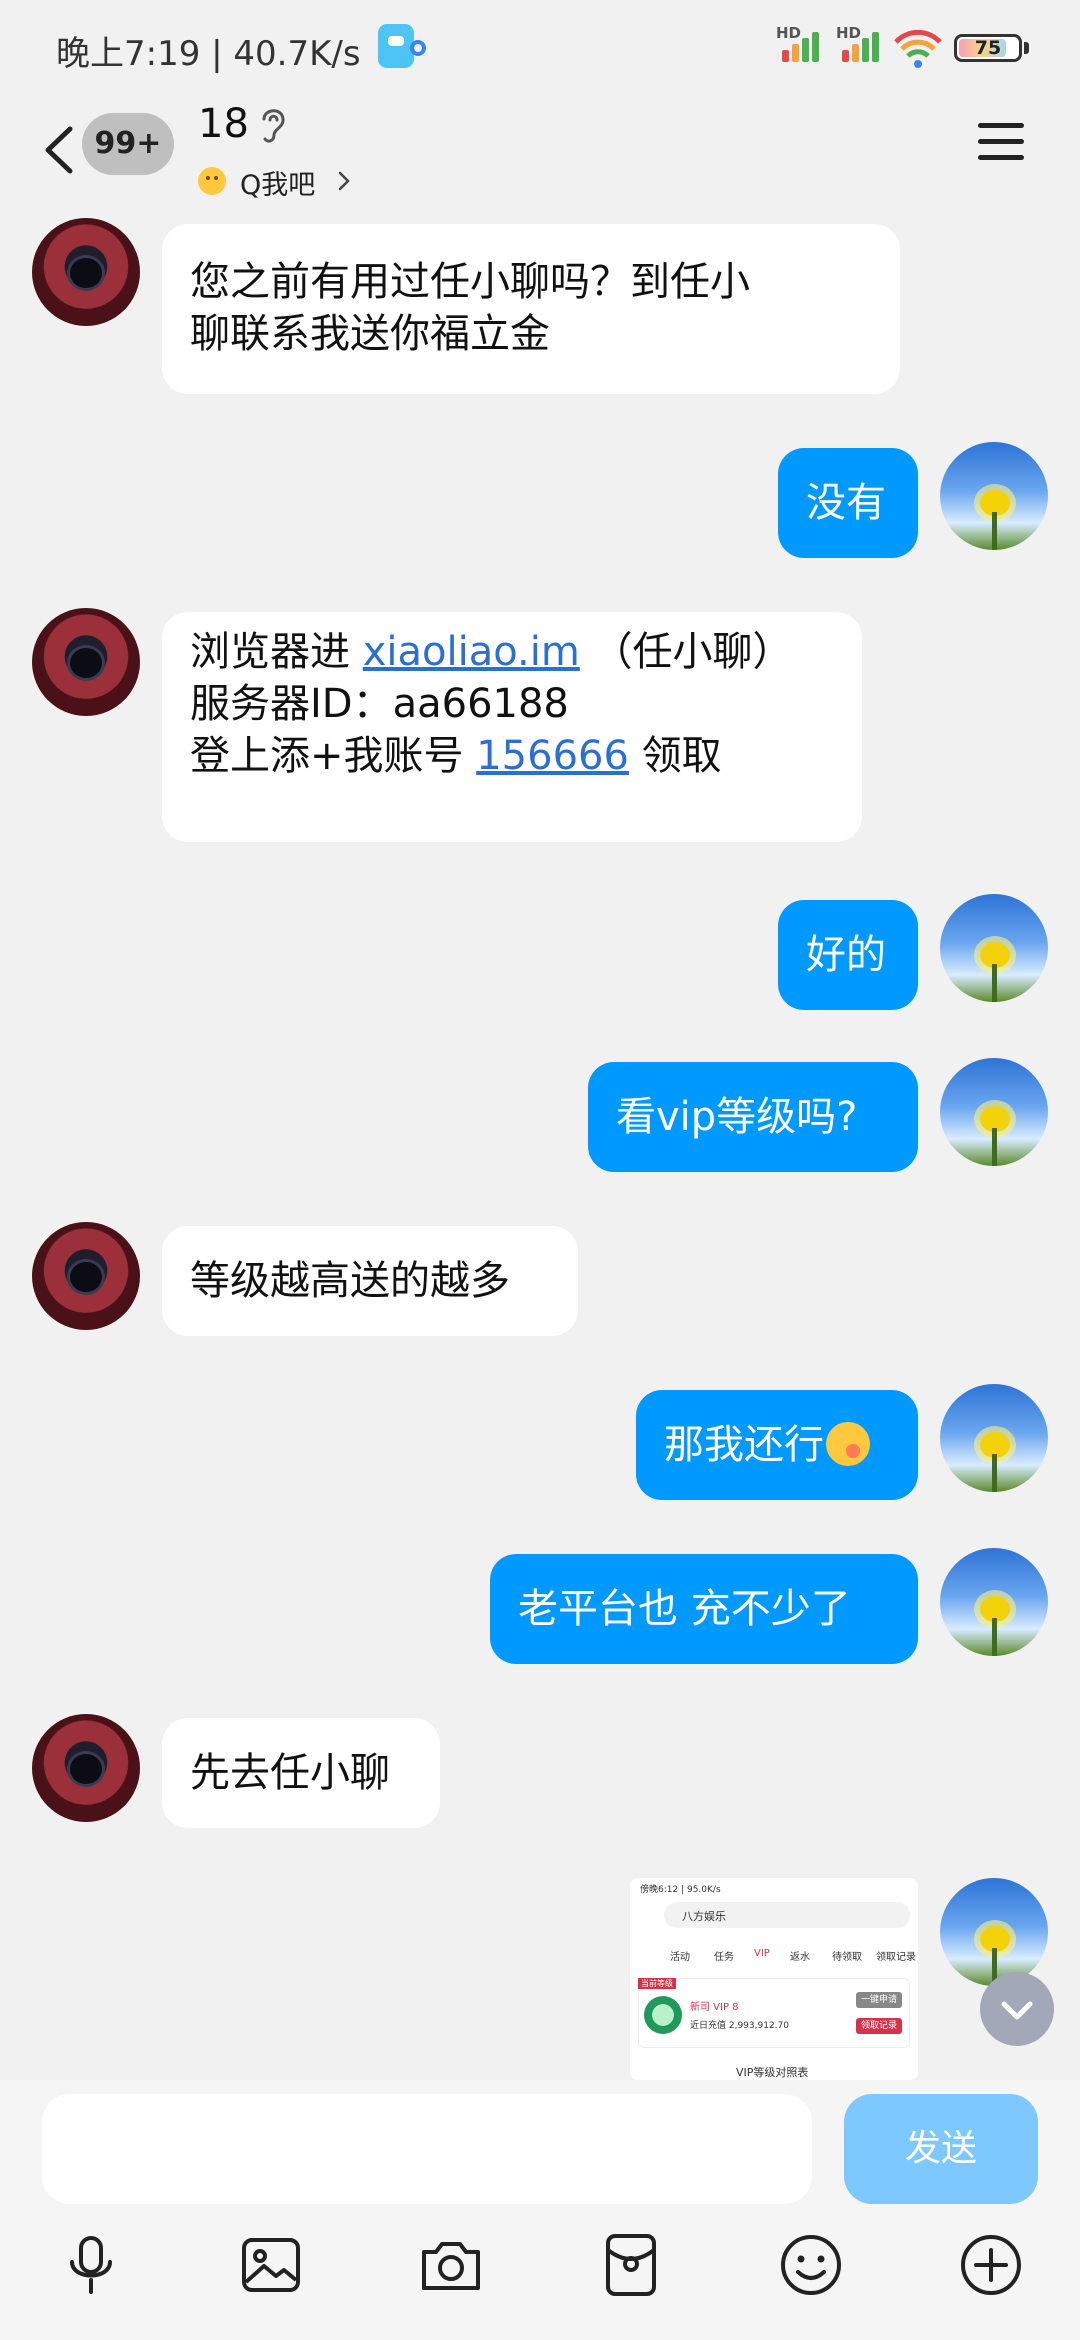 This screenshot has height=2340, width=1080. What do you see at coordinates (739, 2026) in the screenshot?
I see `image-deposit-label: 近日充值 2,993,912.70` at bounding box center [739, 2026].